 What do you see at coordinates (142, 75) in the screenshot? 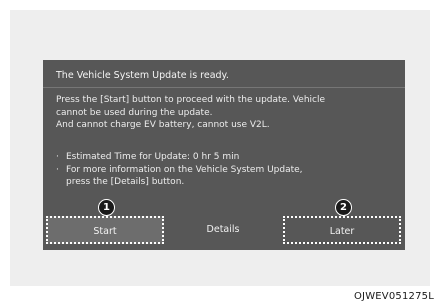
I see `popup-title: The Vehicle System Update is ready.` at bounding box center [142, 75].